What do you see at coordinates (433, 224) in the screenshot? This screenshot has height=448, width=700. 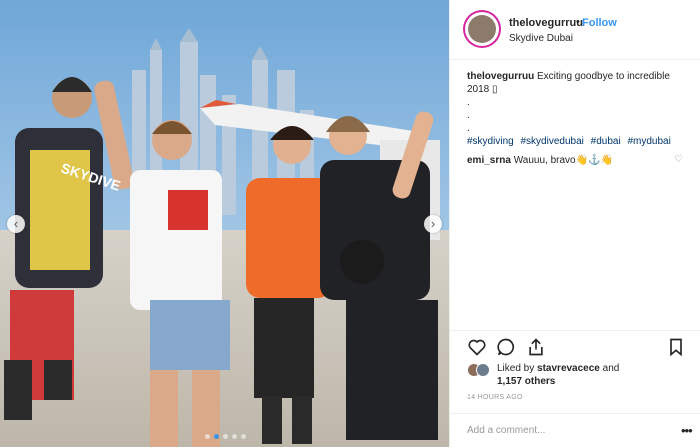 I see `chevron-right-icon: ›` at bounding box center [433, 224].